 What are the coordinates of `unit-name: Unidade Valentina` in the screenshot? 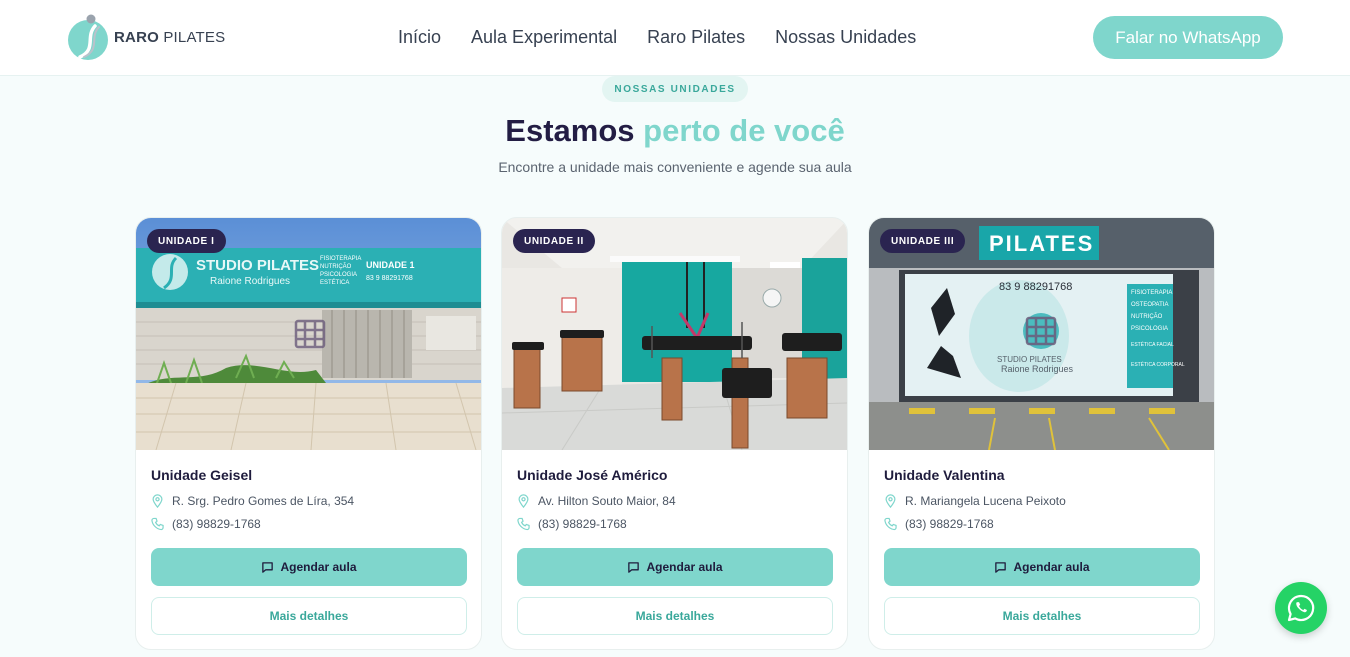 It's located at (944, 475).